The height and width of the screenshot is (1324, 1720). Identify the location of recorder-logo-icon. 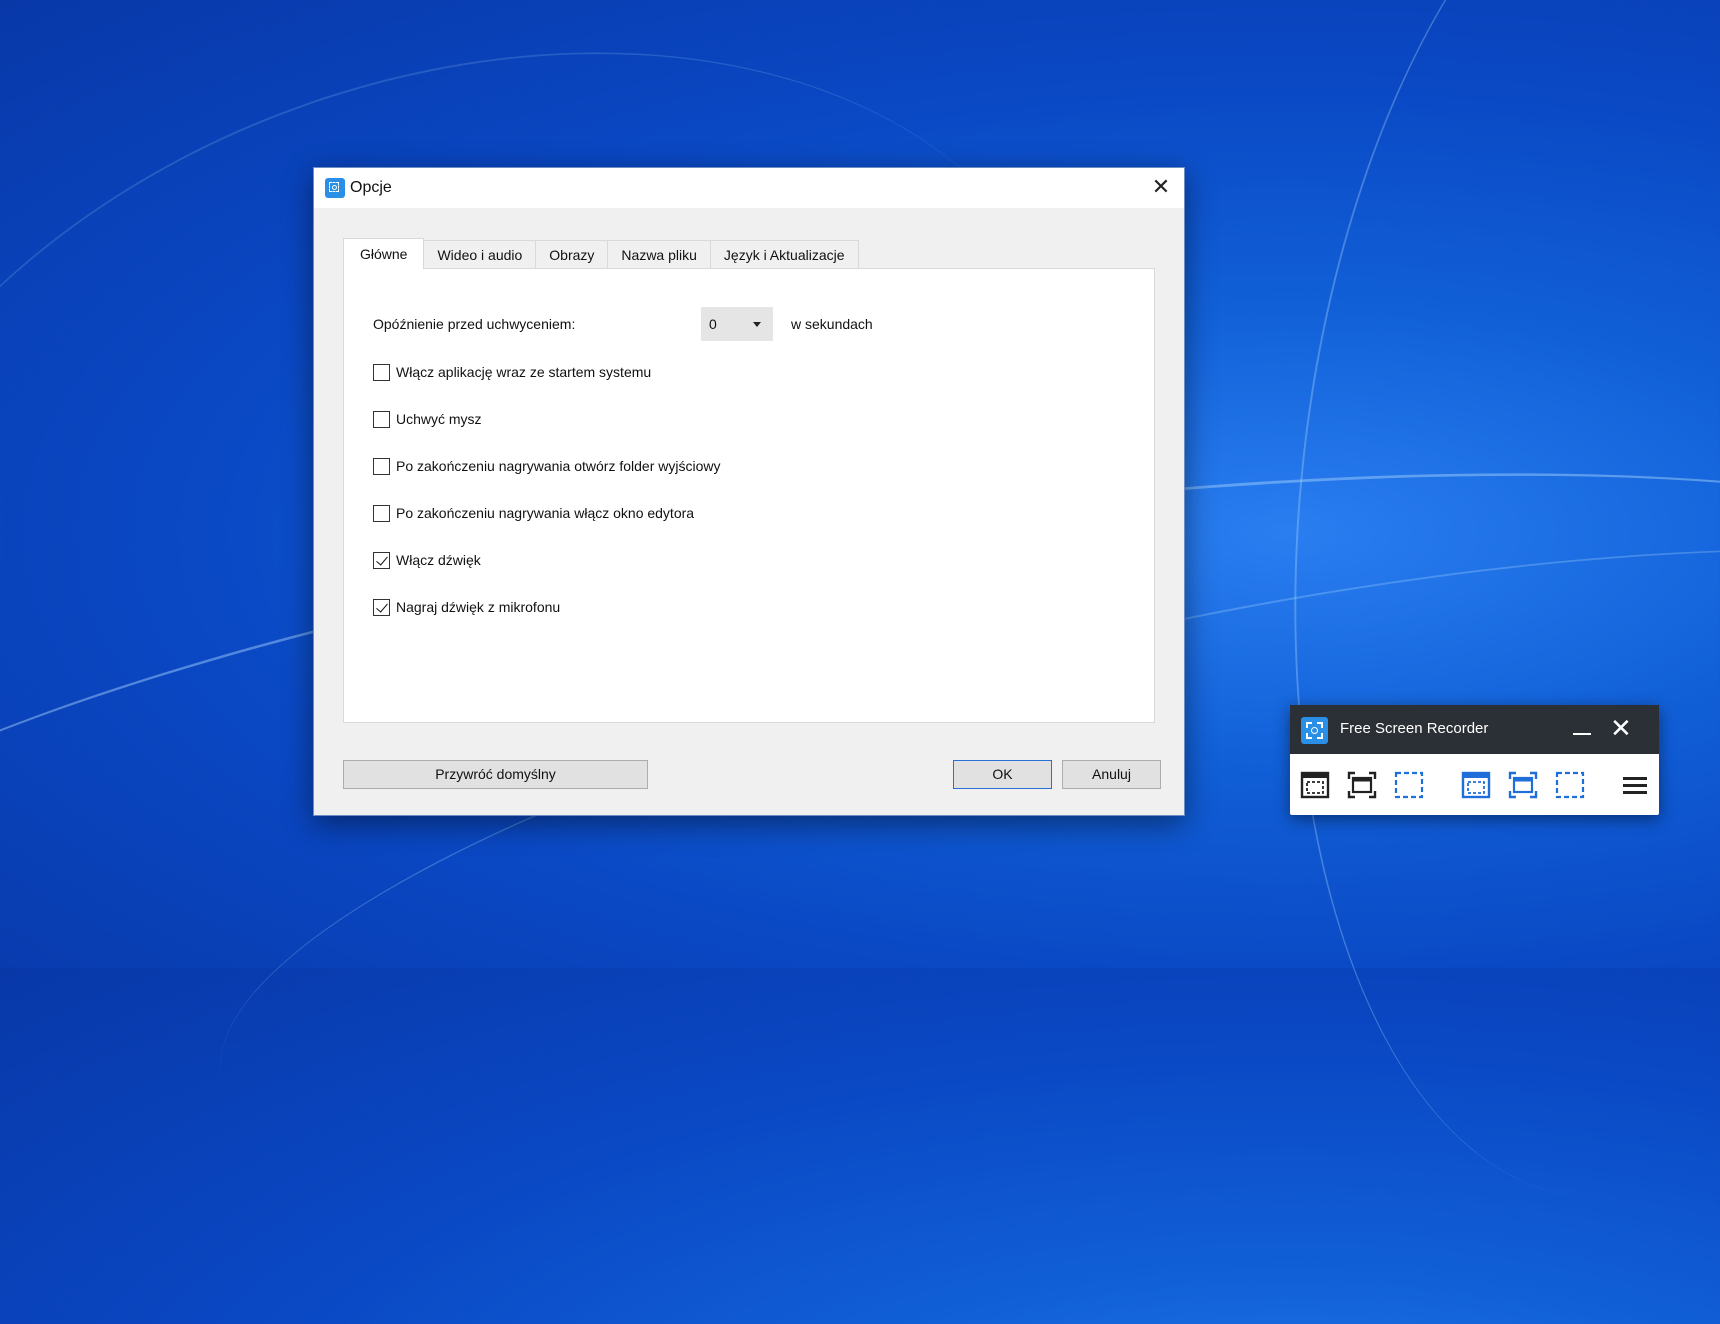
(1314, 730).